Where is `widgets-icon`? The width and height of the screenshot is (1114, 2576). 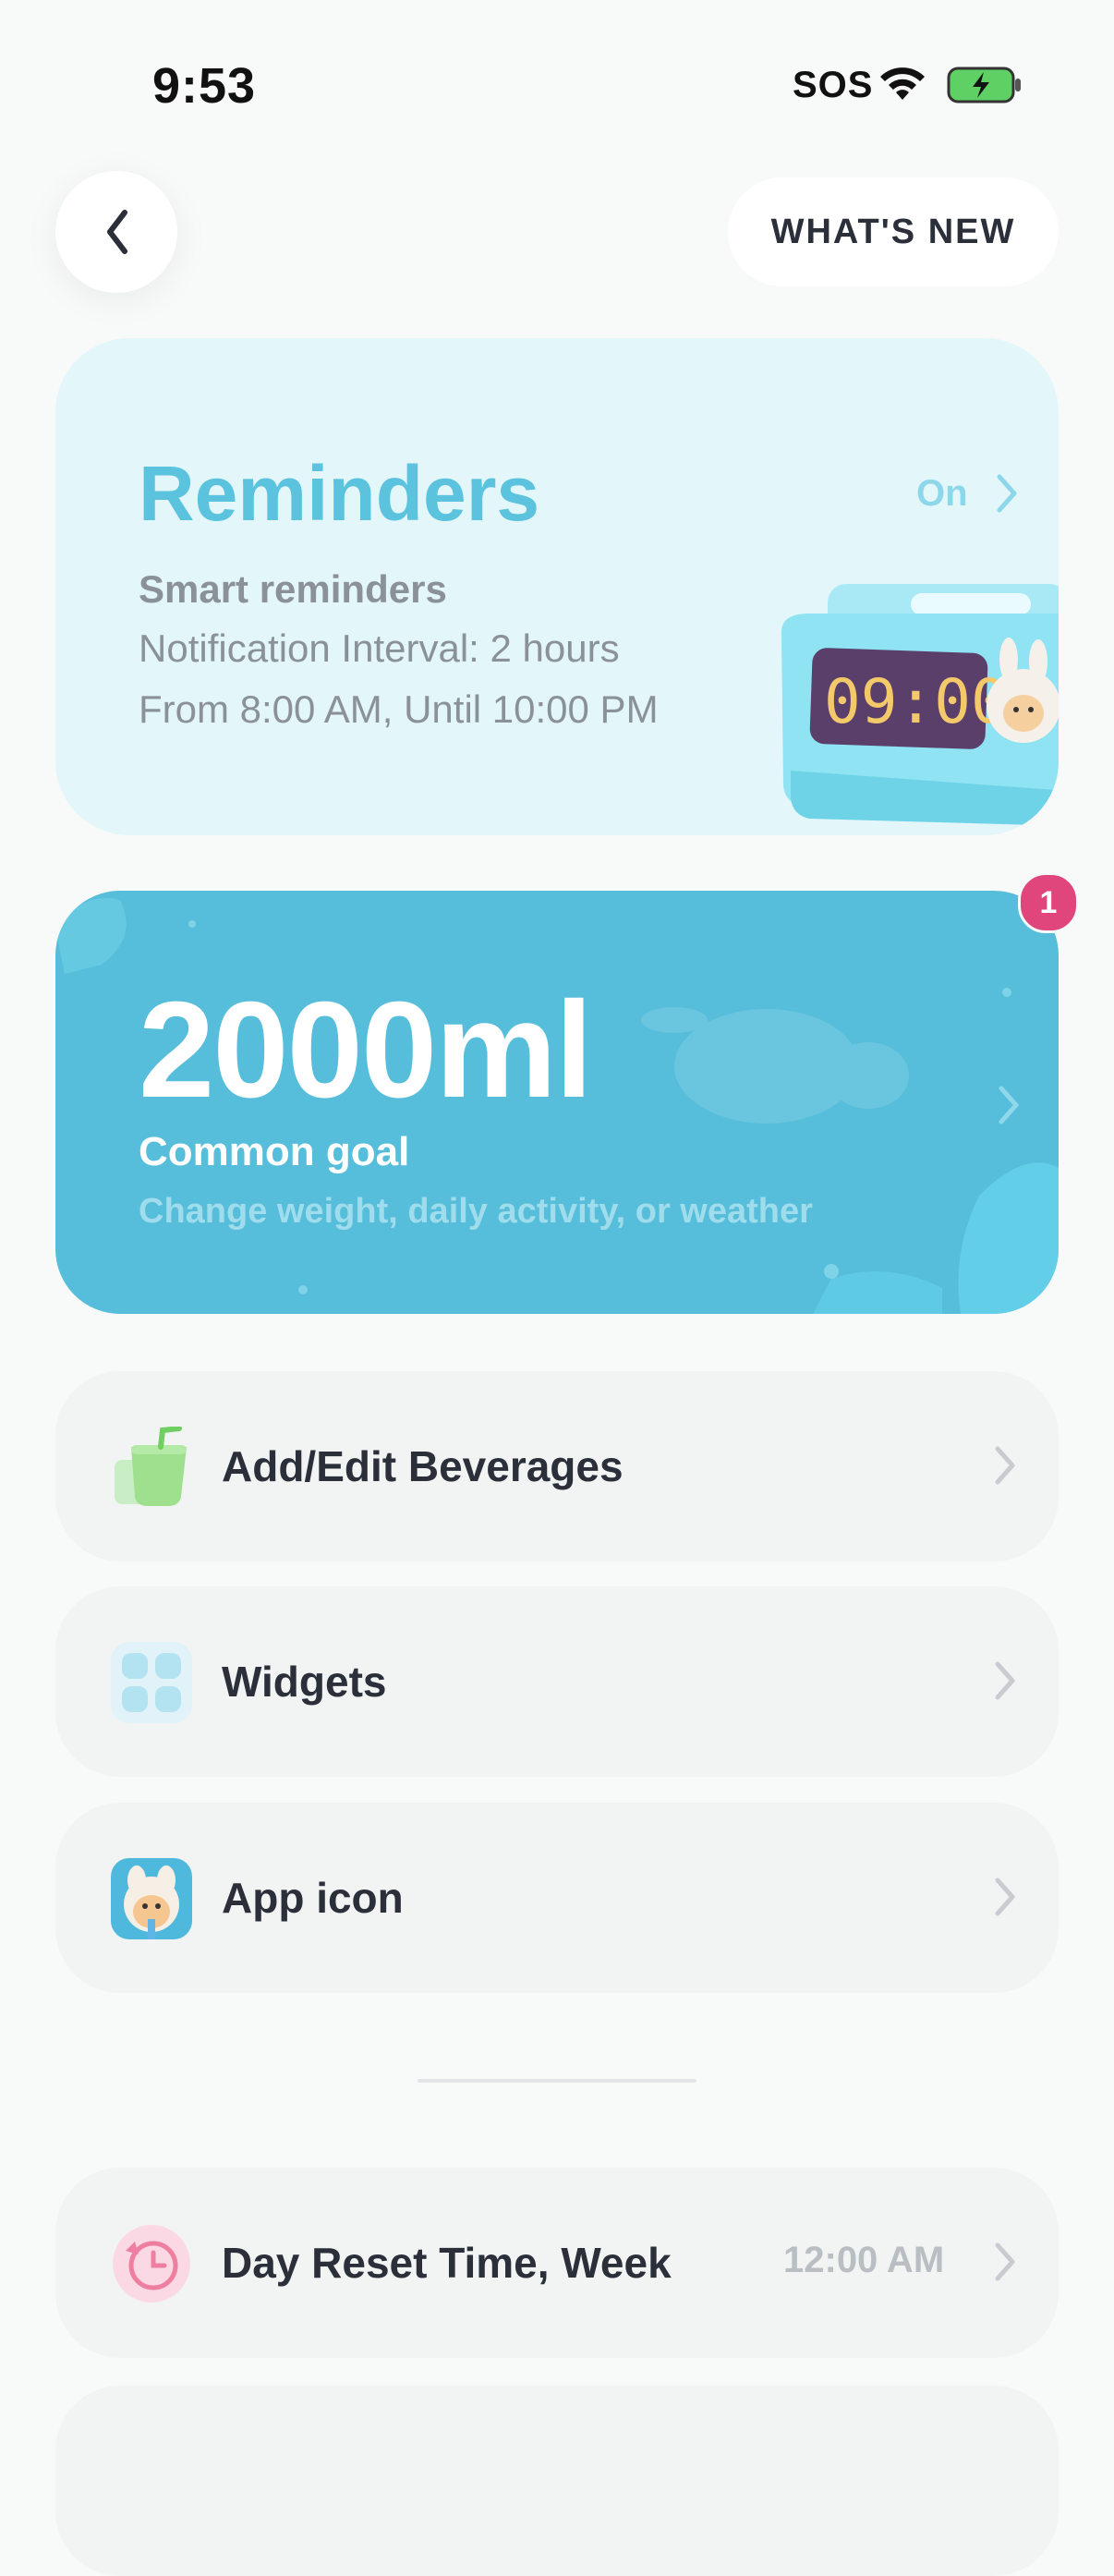 widgets-icon is located at coordinates (151, 1682).